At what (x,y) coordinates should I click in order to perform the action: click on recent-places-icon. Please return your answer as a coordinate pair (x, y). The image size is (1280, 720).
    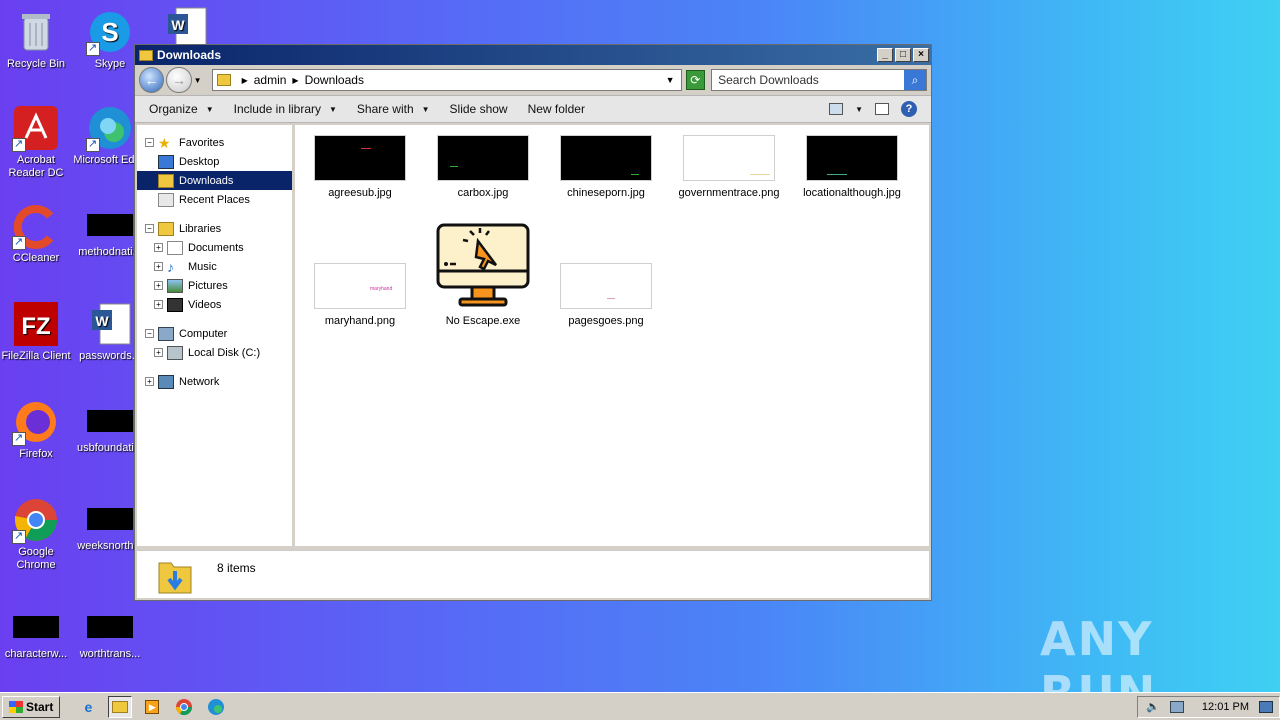
    Looking at the image, I should click on (166, 199).